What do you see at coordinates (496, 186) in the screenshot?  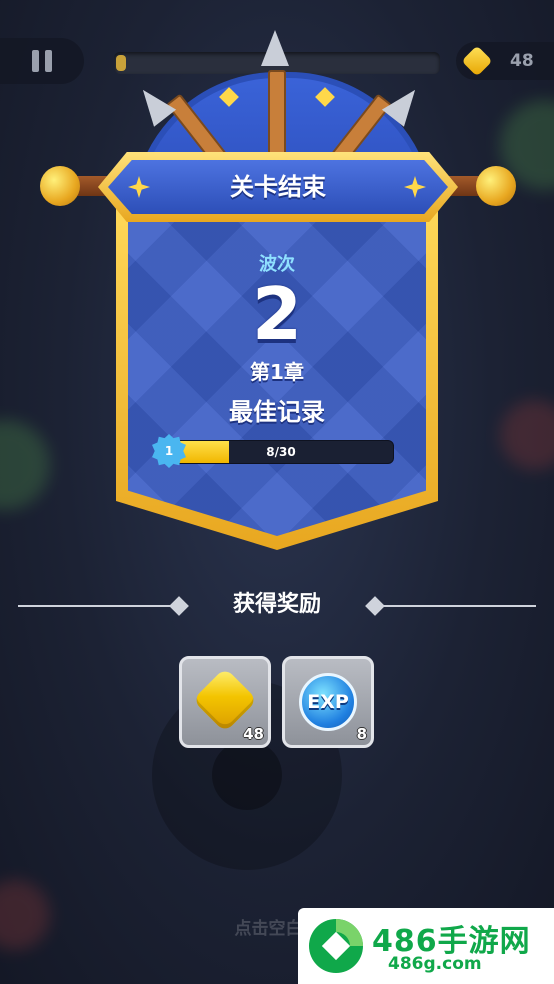 I see `rod-knob-right` at bounding box center [496, 186].